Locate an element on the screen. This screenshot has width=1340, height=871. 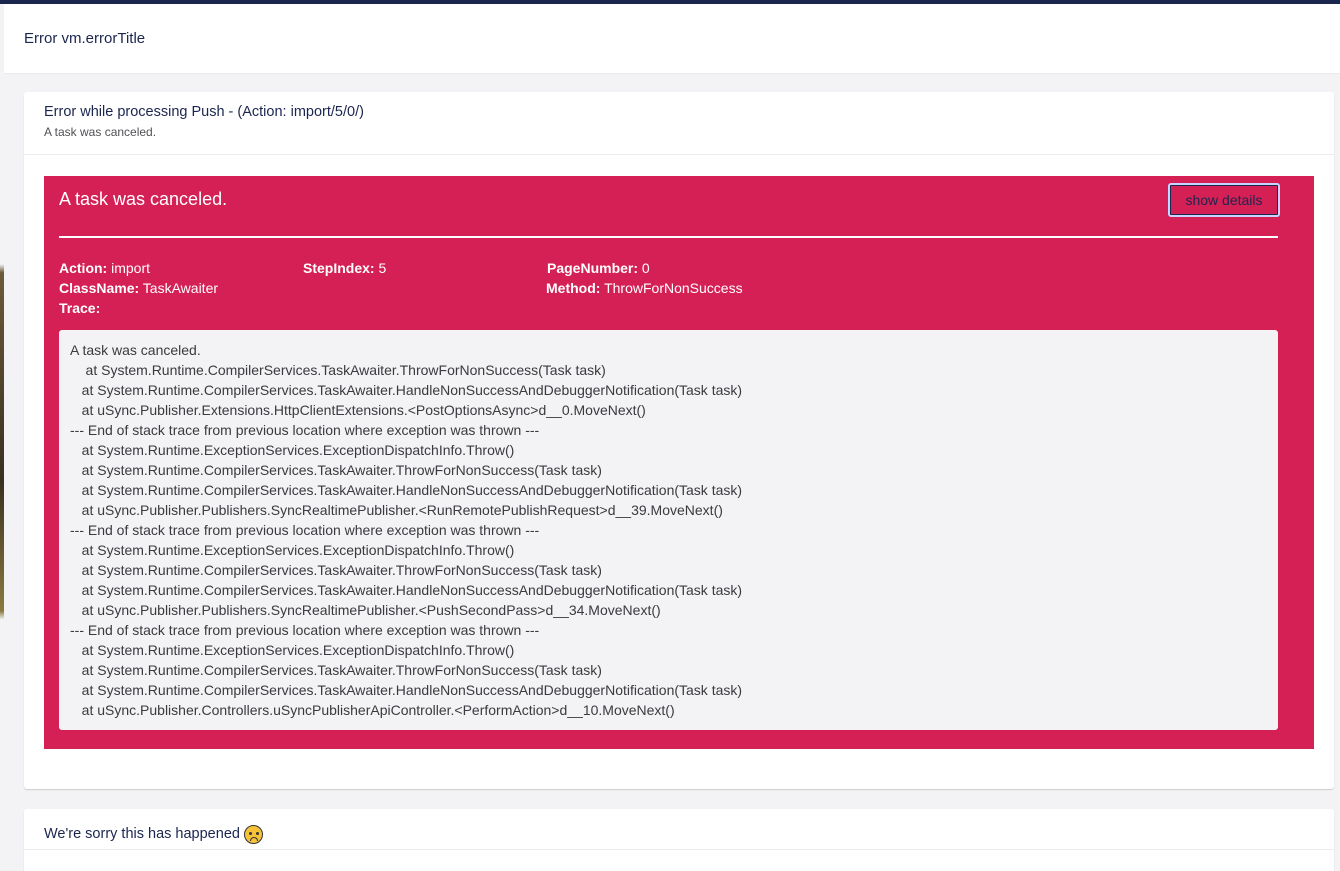
meta-stepindex-value: 5 is located at coordinates (382, 268).